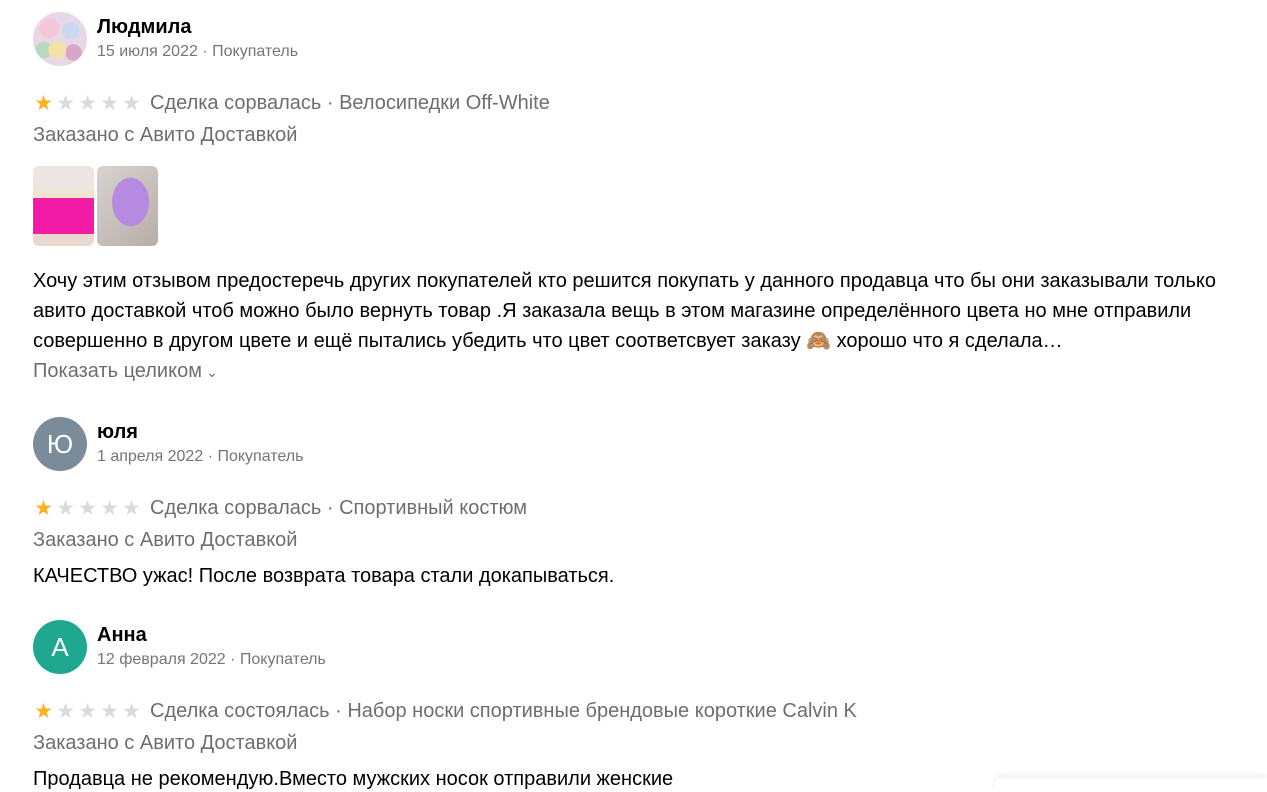 The height and width of the screenshot is (792, 1267). What do you see at coordinates (650, 39) in the screenshot?
I see `review-header: Людмила 15 июля 2022 · Покупатель` at bounding box center [650, 39].